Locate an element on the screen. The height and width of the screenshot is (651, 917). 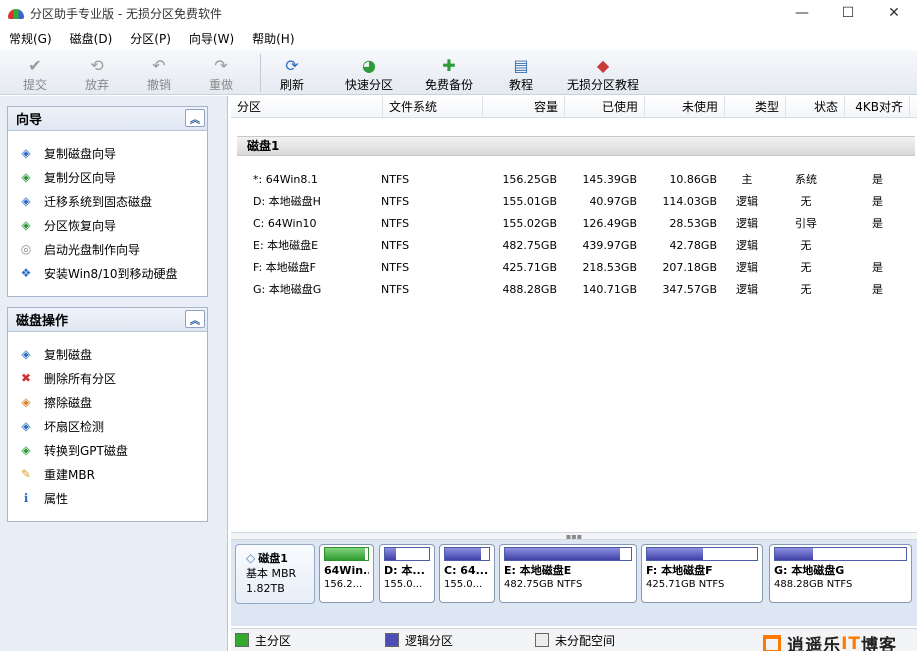
disk-op-item: ◈ 转换到GPT磁盘 is located at coordinates (107, 450).